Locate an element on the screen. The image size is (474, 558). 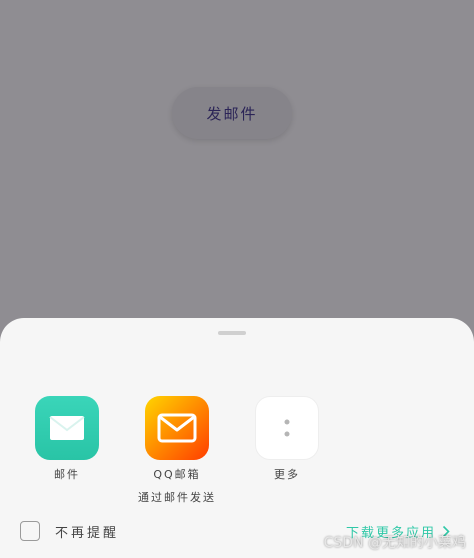
envelope-icon is located at coordinates (67, 428).